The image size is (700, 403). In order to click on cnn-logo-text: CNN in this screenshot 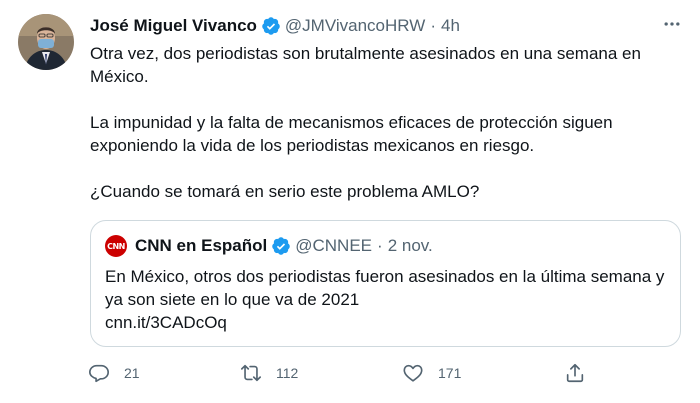, I will do `click(116, 246)`.